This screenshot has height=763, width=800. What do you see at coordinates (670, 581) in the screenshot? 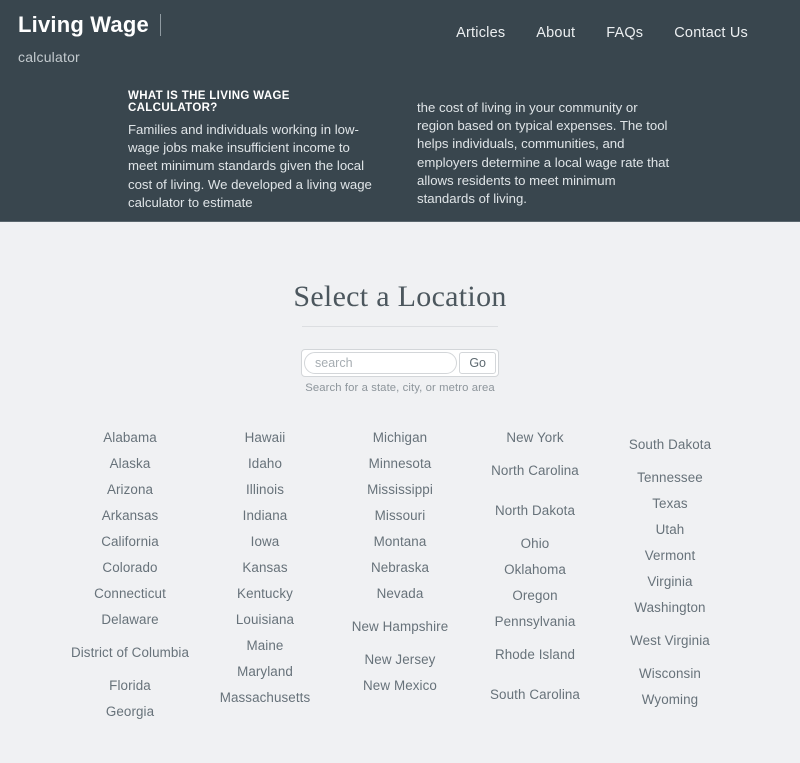
I see `state-link: Virginia` at bounding box center [670, 581].